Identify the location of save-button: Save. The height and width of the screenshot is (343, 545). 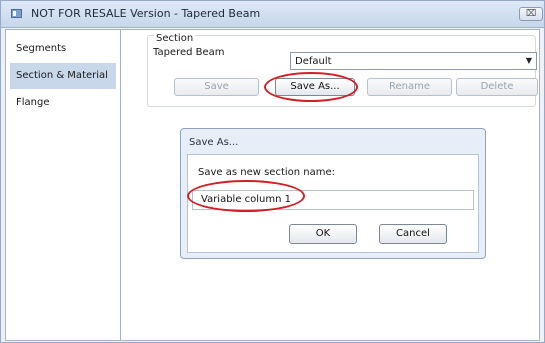
(216, 87).